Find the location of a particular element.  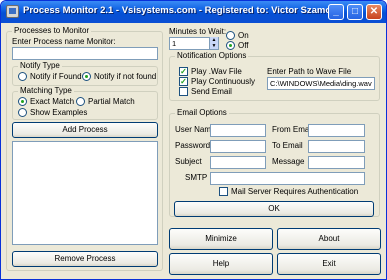

process-name-label: Enter Process name Monitor: is located at coordinates (64, 41).